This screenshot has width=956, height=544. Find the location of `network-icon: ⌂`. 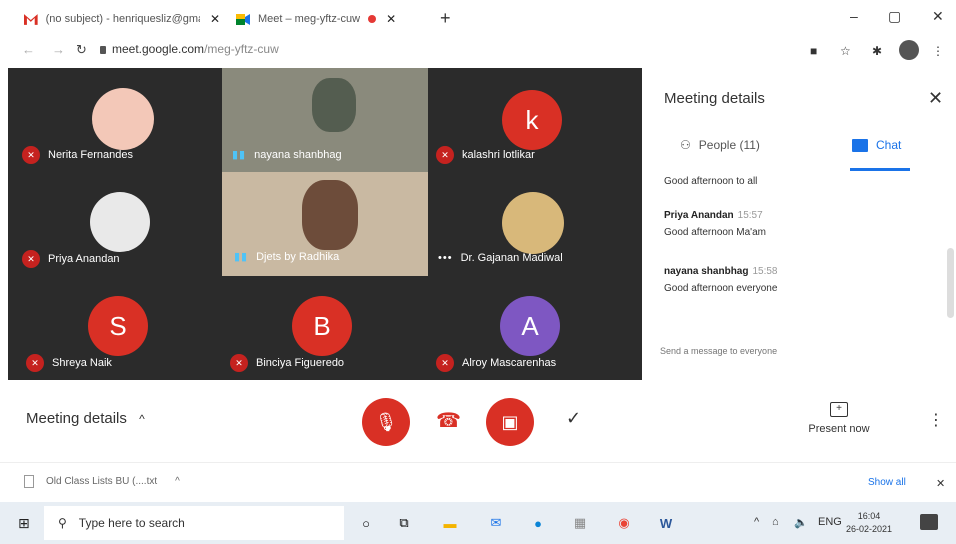

network-icon: ⌂ is located at coordinates (775, 522).